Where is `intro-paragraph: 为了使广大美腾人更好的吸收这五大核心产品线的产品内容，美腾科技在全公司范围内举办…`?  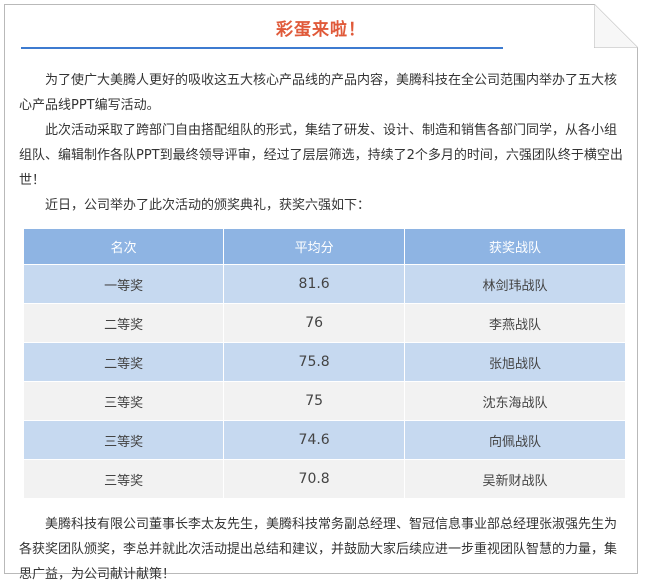 intro-paragraph: 为了使广大美腾人更好的吸收这五大核心产品线的产品内容，美腾科技在全公司范围内举办… is located at coordinates (318, 93).